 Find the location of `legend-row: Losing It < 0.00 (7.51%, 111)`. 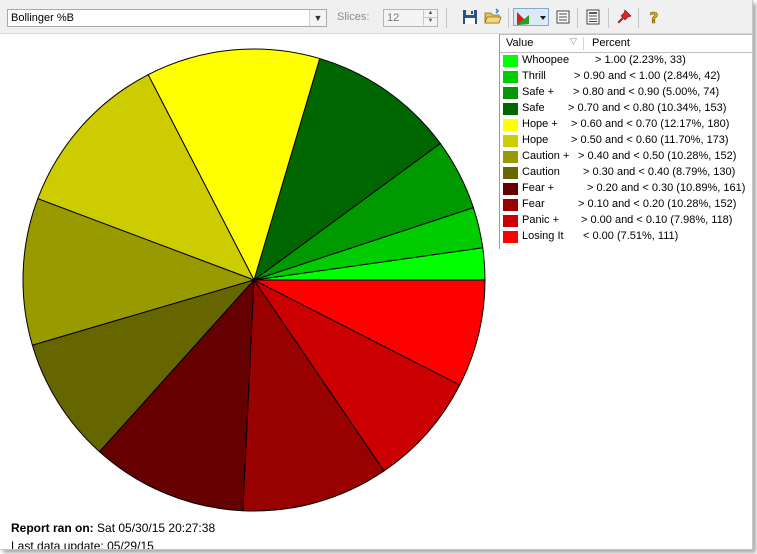

legend-row: Losing It < 0.00 (7.51%, 111) is located at coordinates (626, 237).